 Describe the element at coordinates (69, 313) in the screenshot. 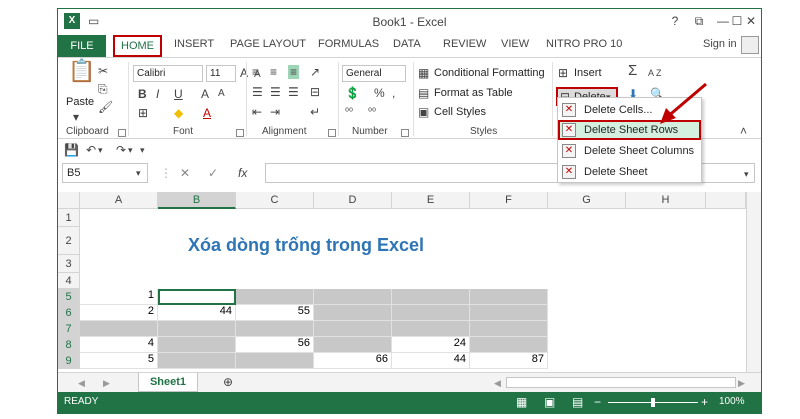

I see `row-header-6: 6` at that location.